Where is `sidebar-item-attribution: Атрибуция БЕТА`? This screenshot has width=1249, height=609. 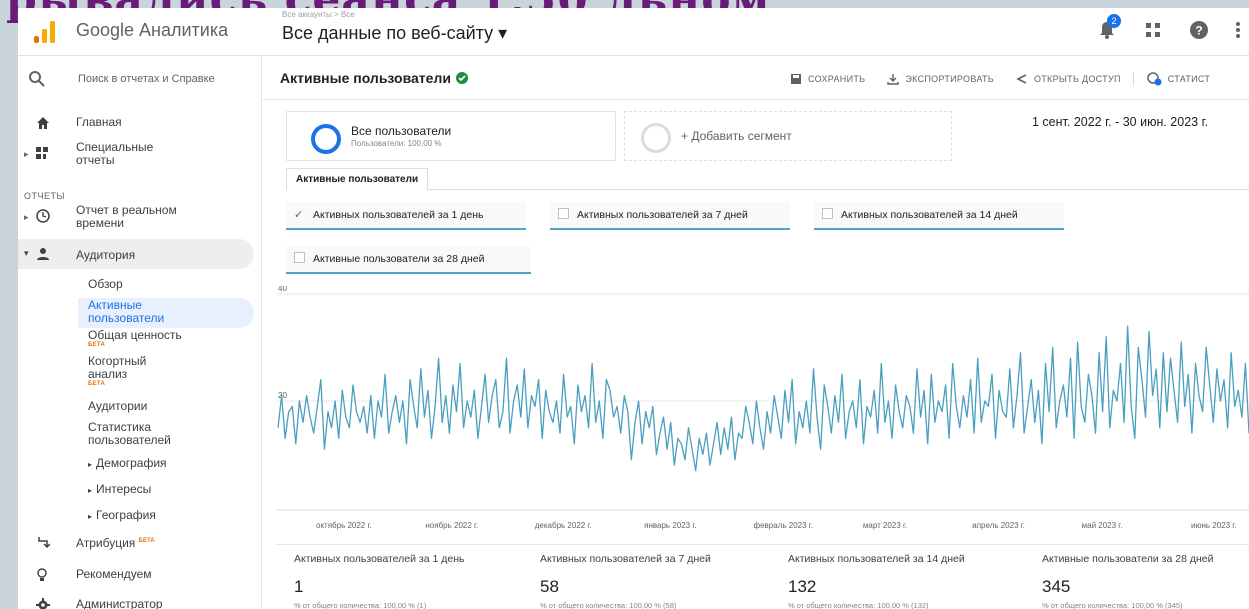
sidebar-item-attribution: Атрибуция БЕТА is located at coordinates (140, 545).